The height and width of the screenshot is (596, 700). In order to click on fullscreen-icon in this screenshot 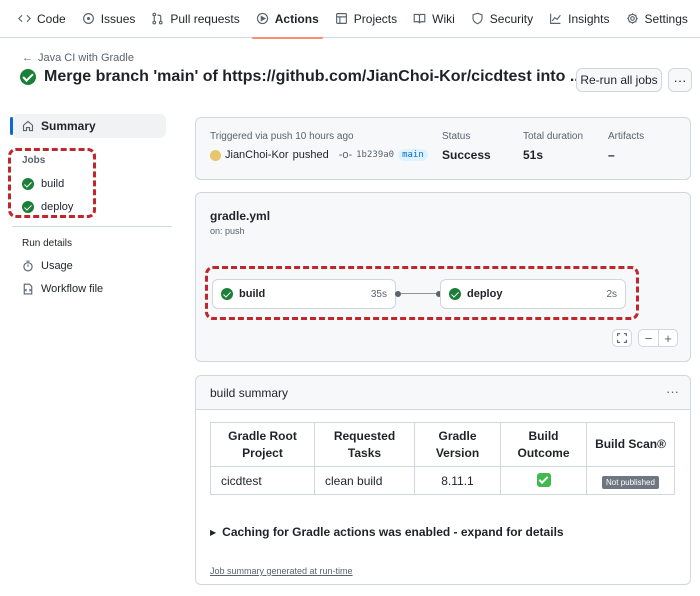, I will do `click(622, 338)`.